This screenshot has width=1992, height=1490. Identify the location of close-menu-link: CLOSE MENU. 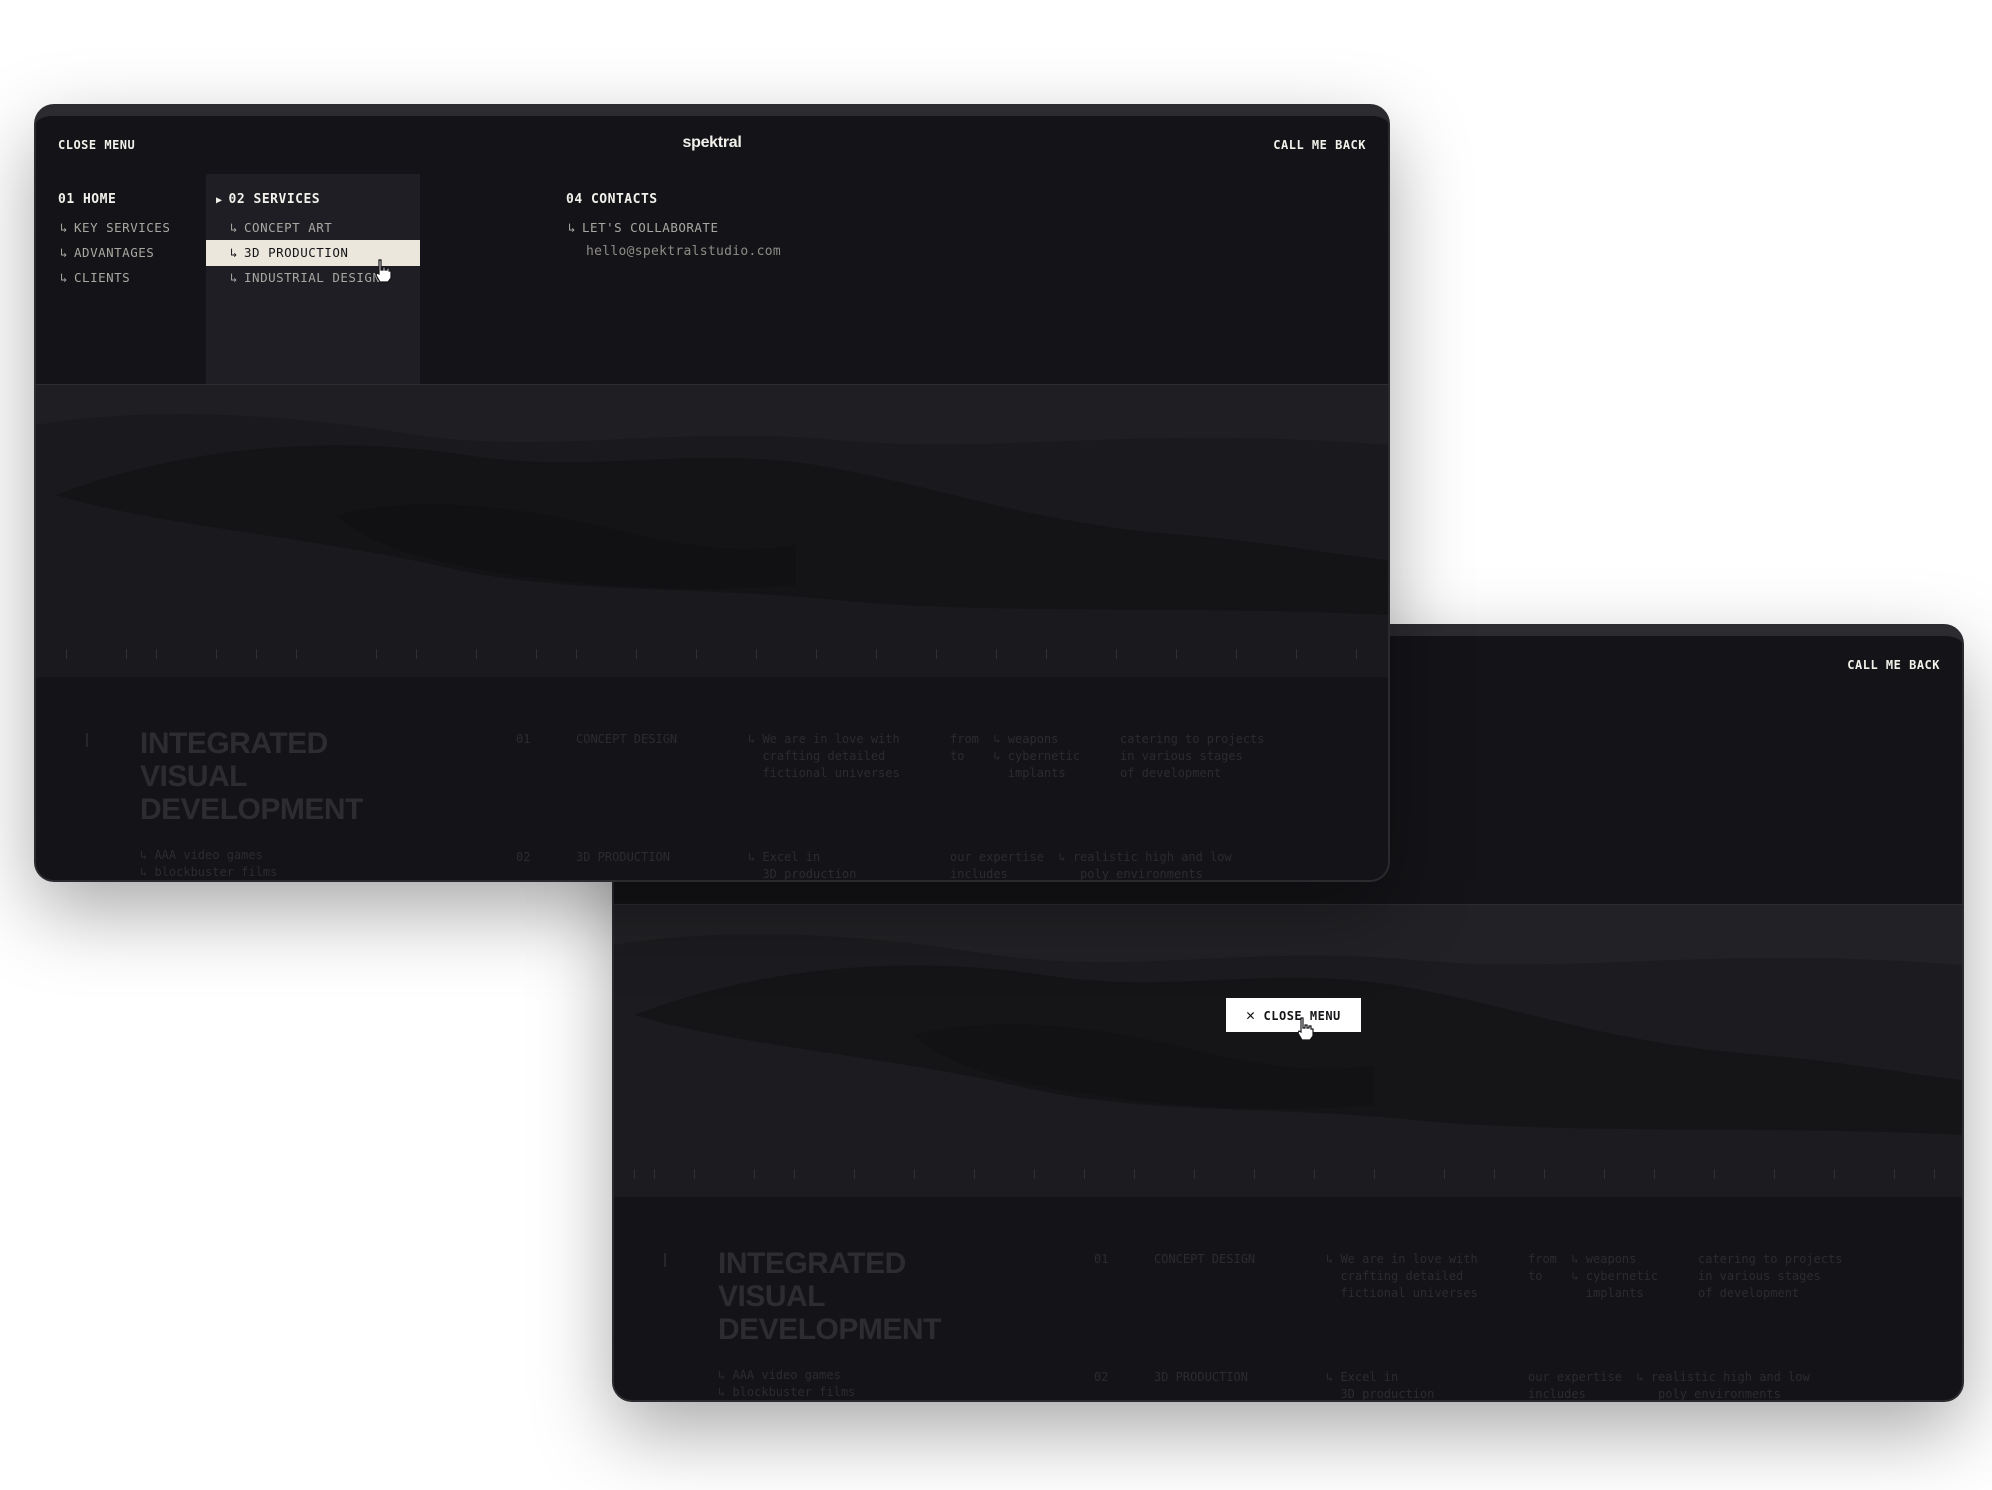
(96, 145).